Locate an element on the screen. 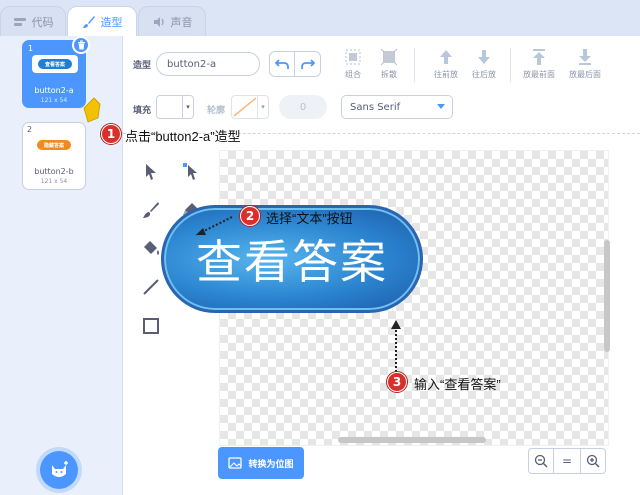 The width and height of the screenshot is (640, 495). costume-thumbnail: 查看答案 is located at coordinates (55, 64).